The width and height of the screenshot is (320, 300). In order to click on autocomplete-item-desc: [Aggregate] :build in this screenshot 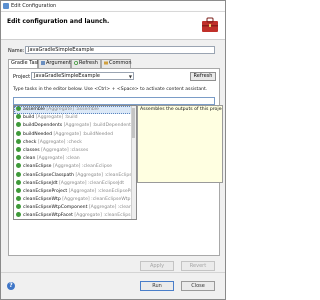, I will do `click(56, 118)`.